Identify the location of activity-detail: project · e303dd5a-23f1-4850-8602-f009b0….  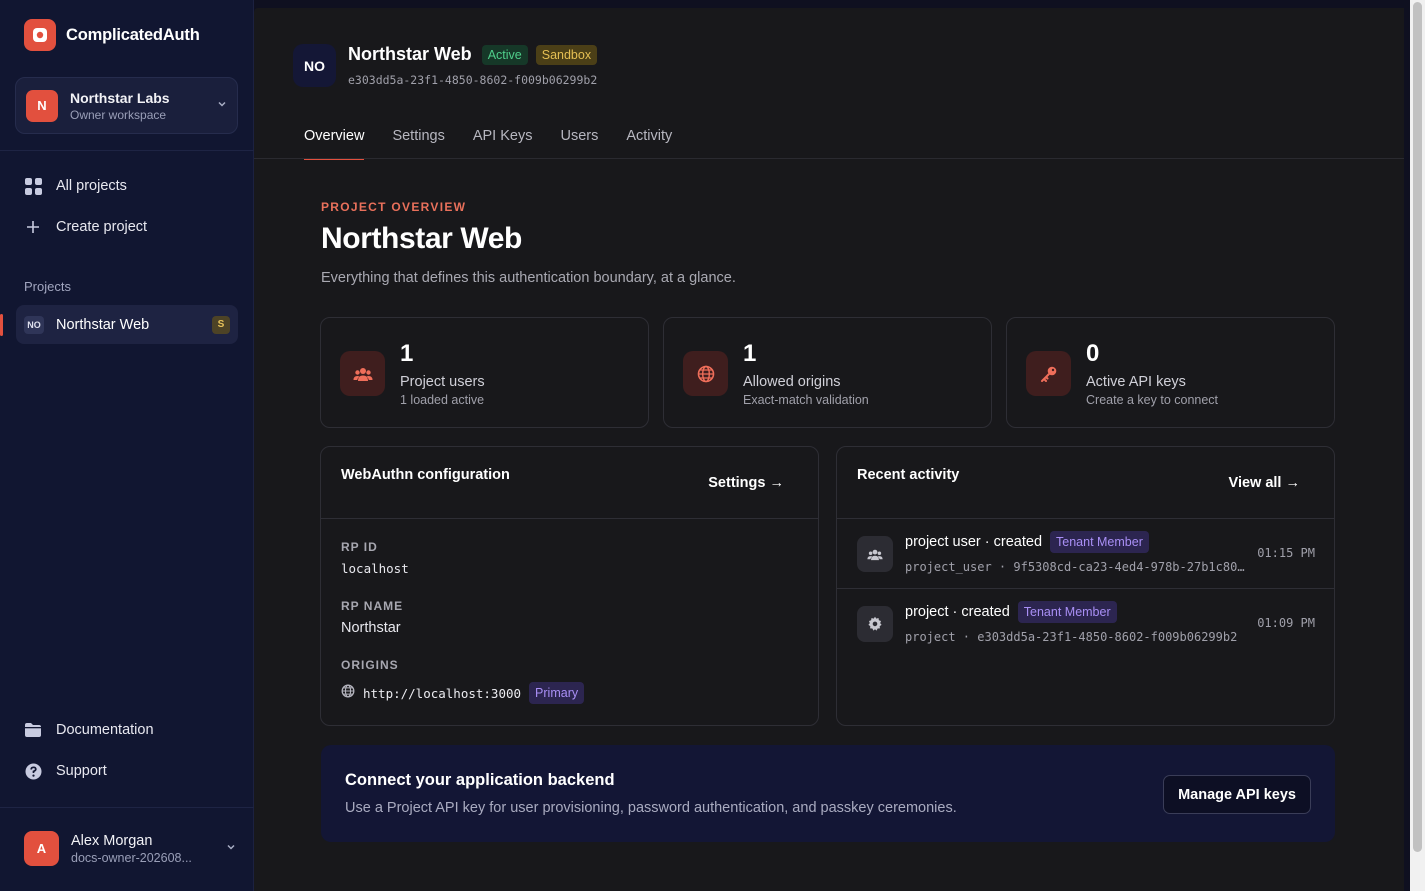
(1071, 637).